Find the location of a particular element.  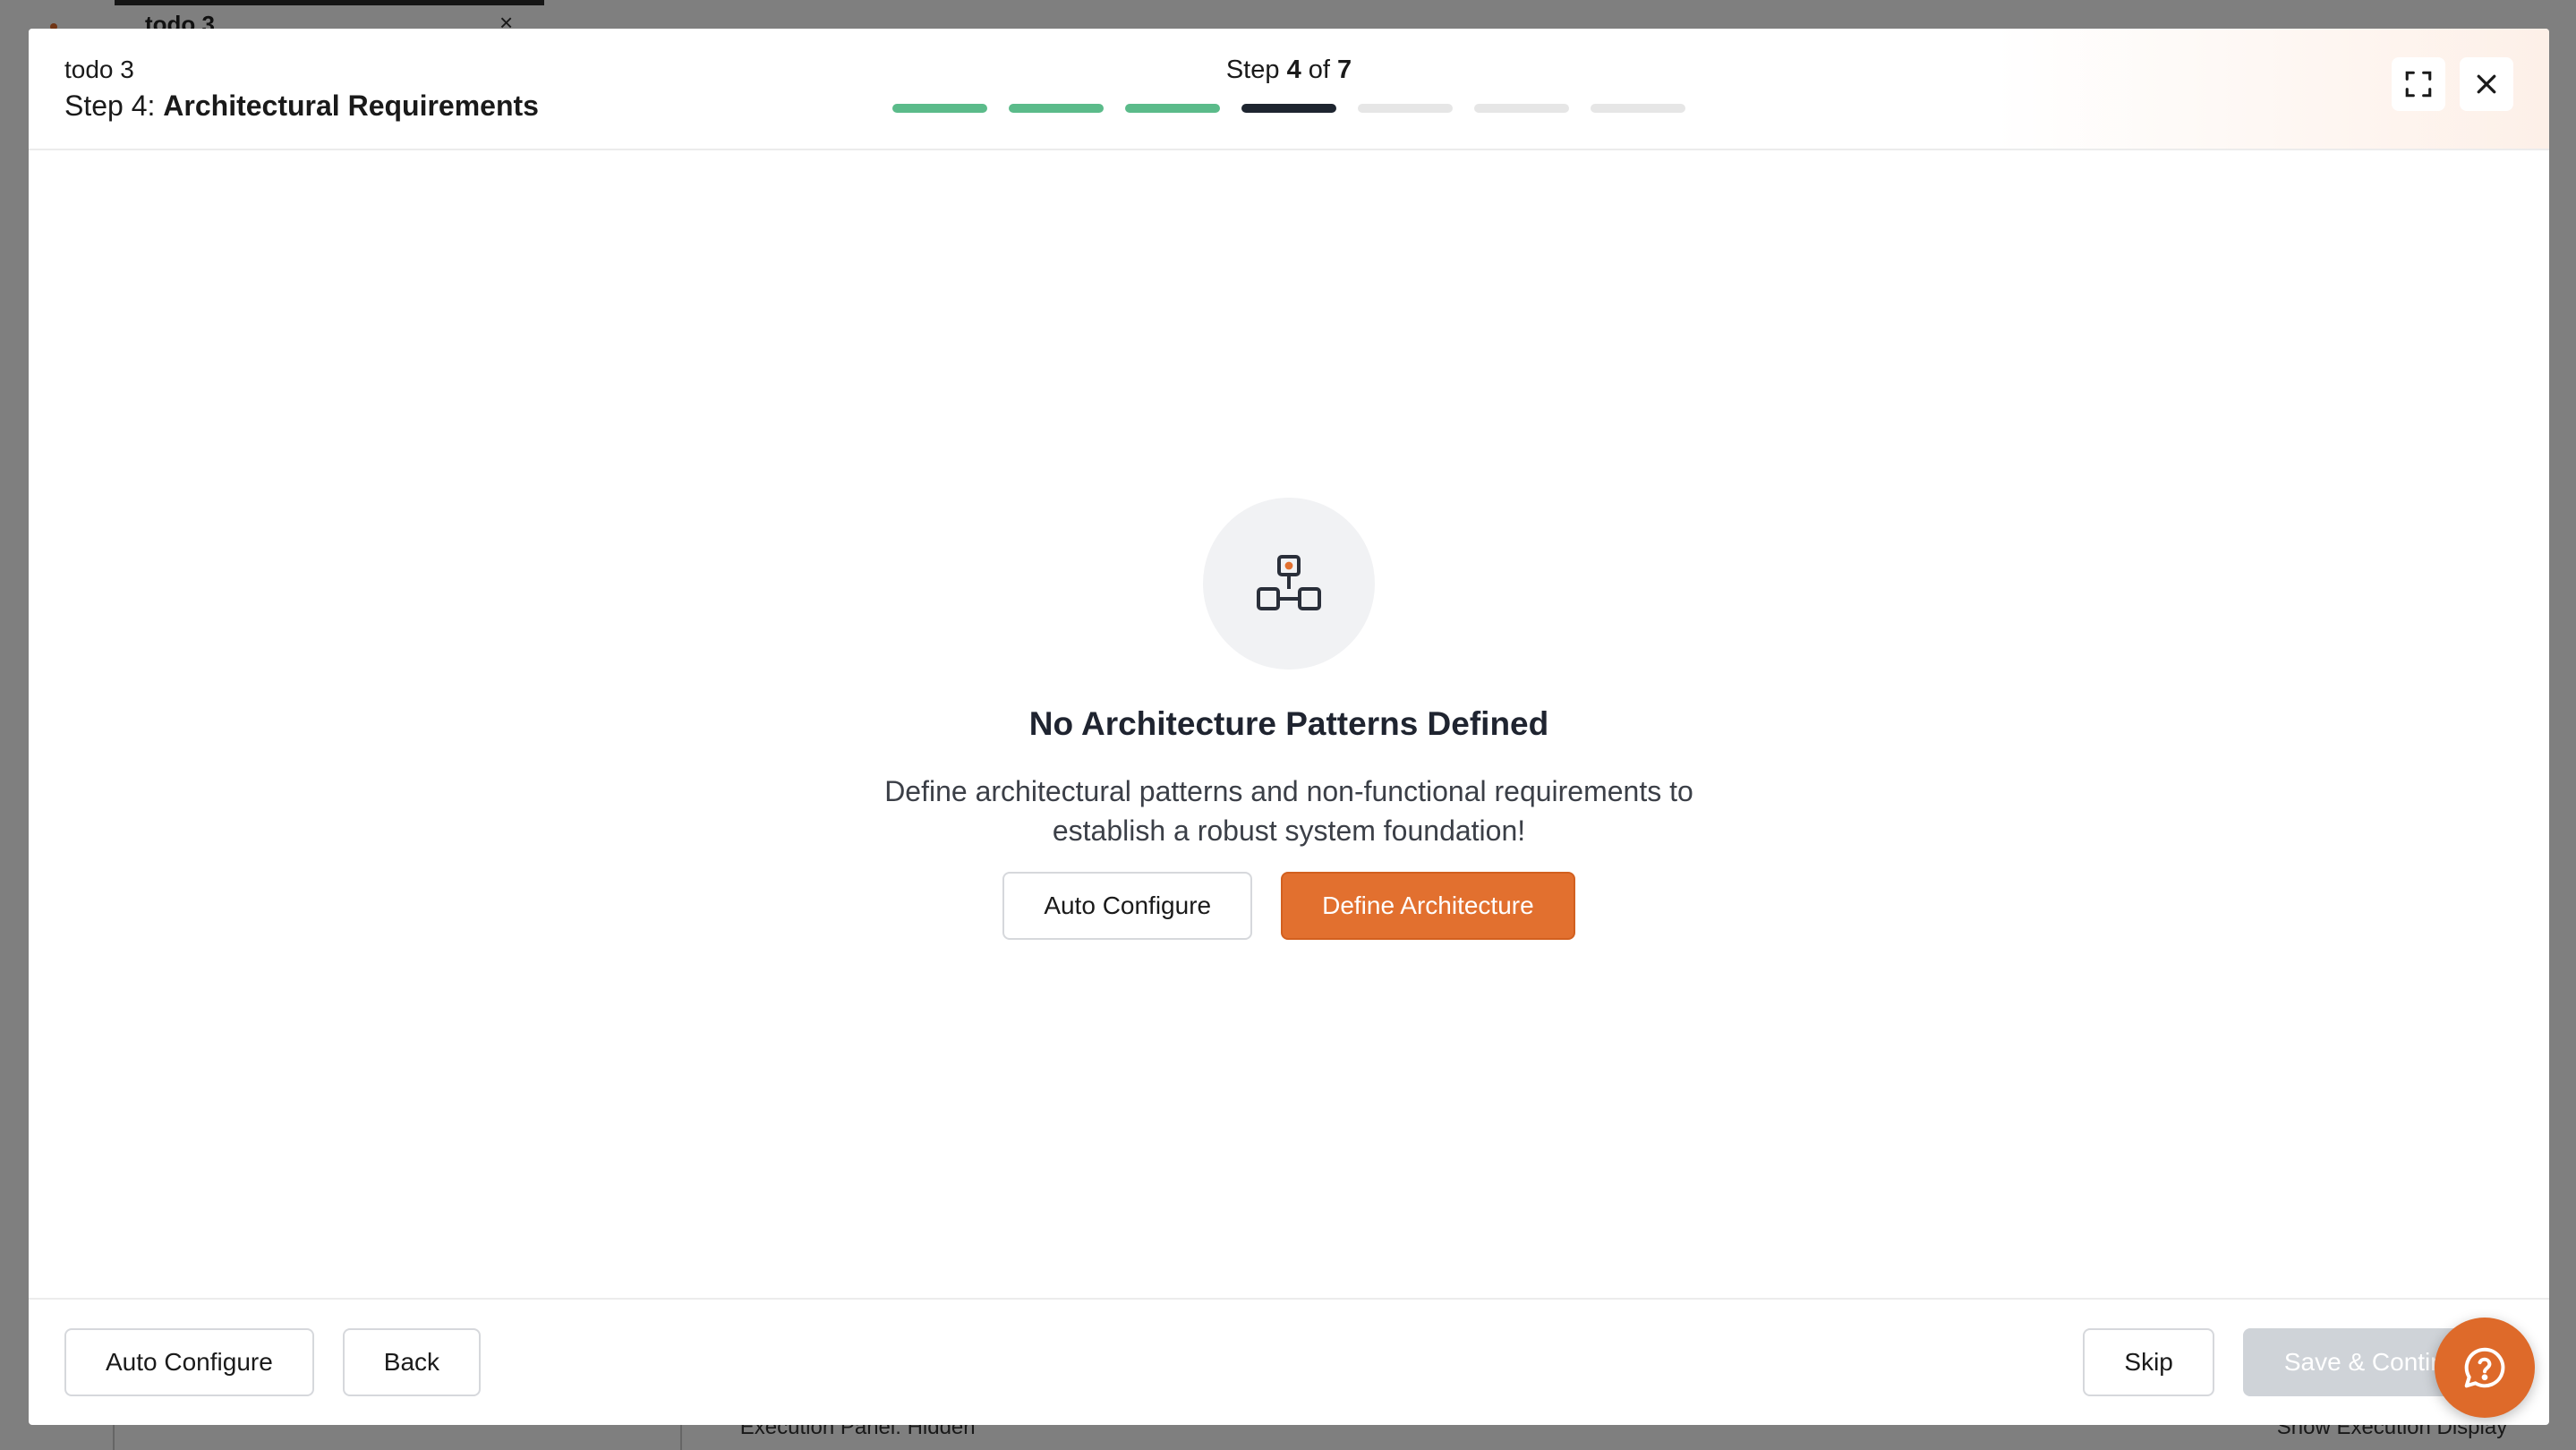

close-icon is located at coordinates (2486, 84).